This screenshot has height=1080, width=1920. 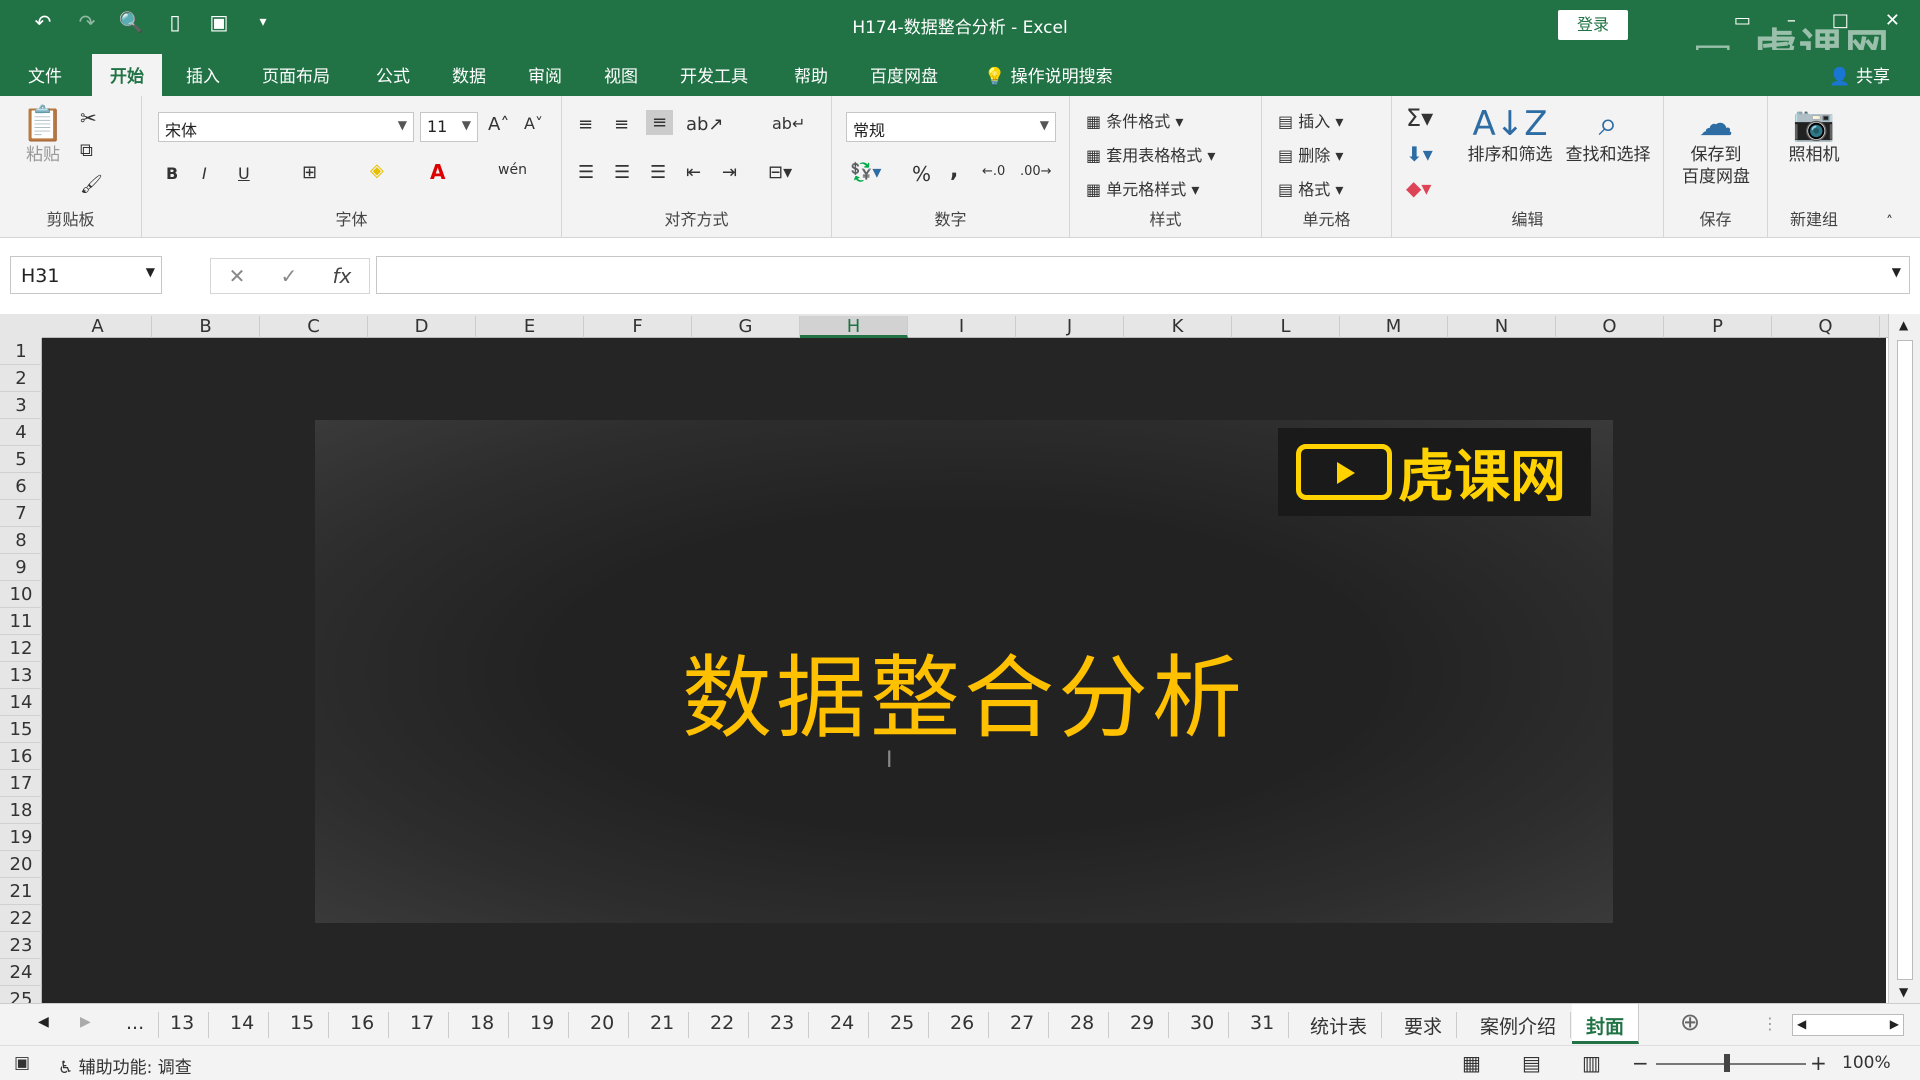 I want to click on row-header-7: 7, so click(x=21, y=513).